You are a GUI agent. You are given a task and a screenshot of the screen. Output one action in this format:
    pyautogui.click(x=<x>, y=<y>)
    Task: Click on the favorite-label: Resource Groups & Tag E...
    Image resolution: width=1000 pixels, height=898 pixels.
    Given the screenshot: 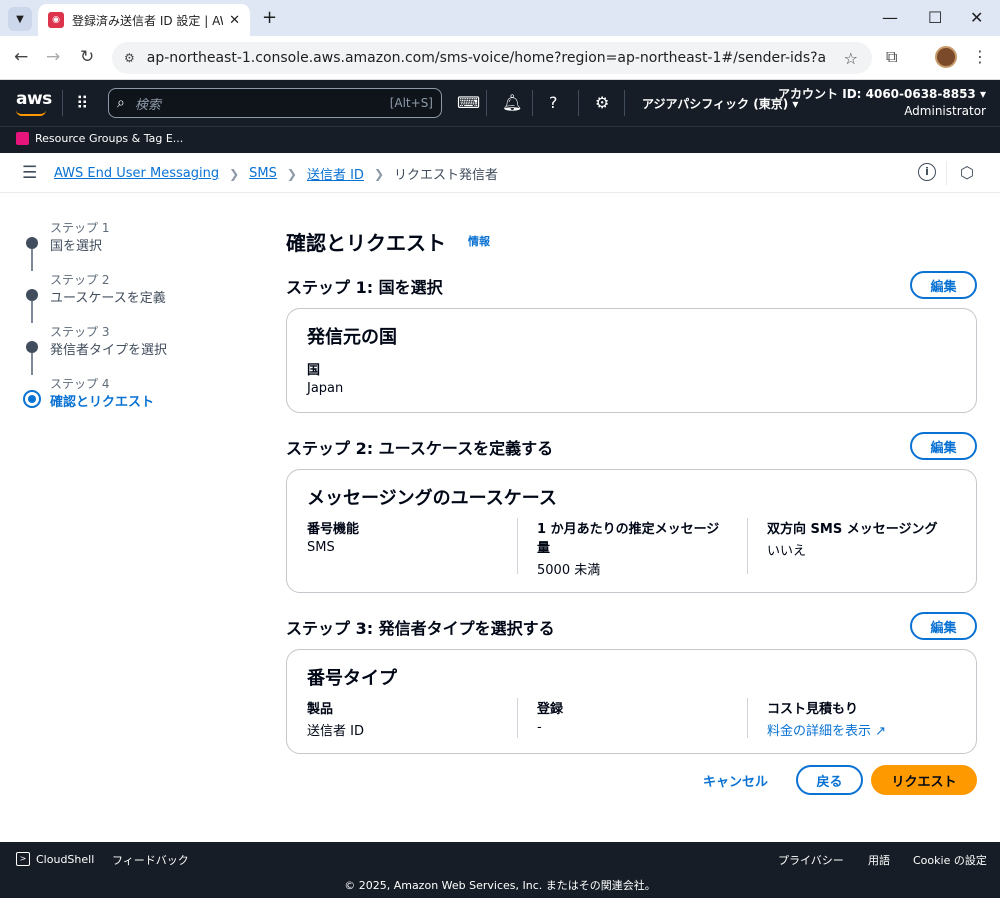 What is the action you would take?
    pyautogui.click(x=109, y=138)
    